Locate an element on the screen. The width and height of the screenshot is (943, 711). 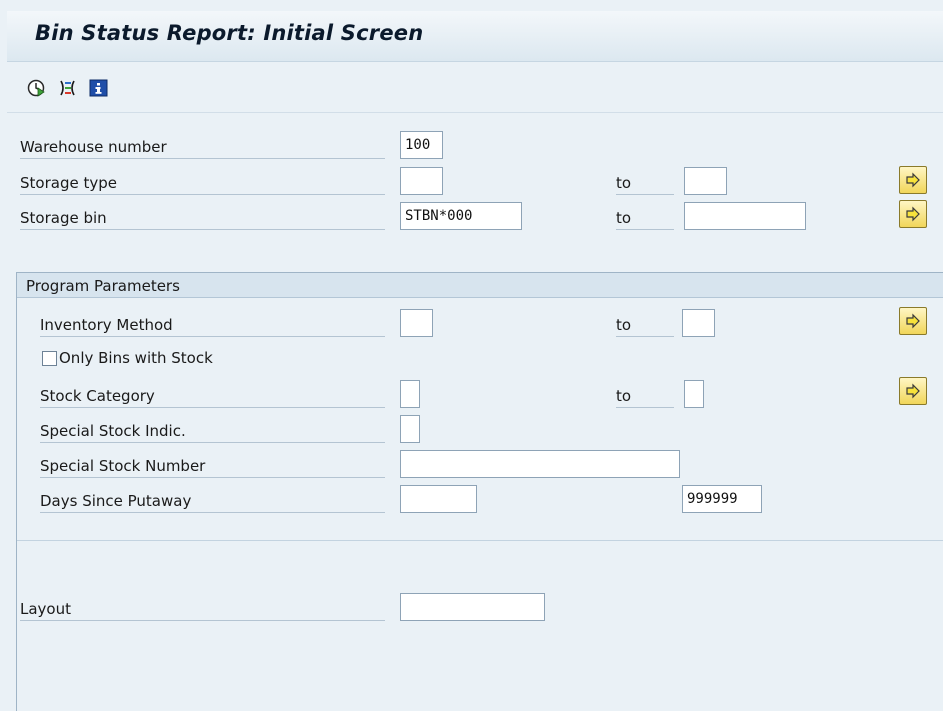
inventory-method-to-input is located at coordinates (698, 323).